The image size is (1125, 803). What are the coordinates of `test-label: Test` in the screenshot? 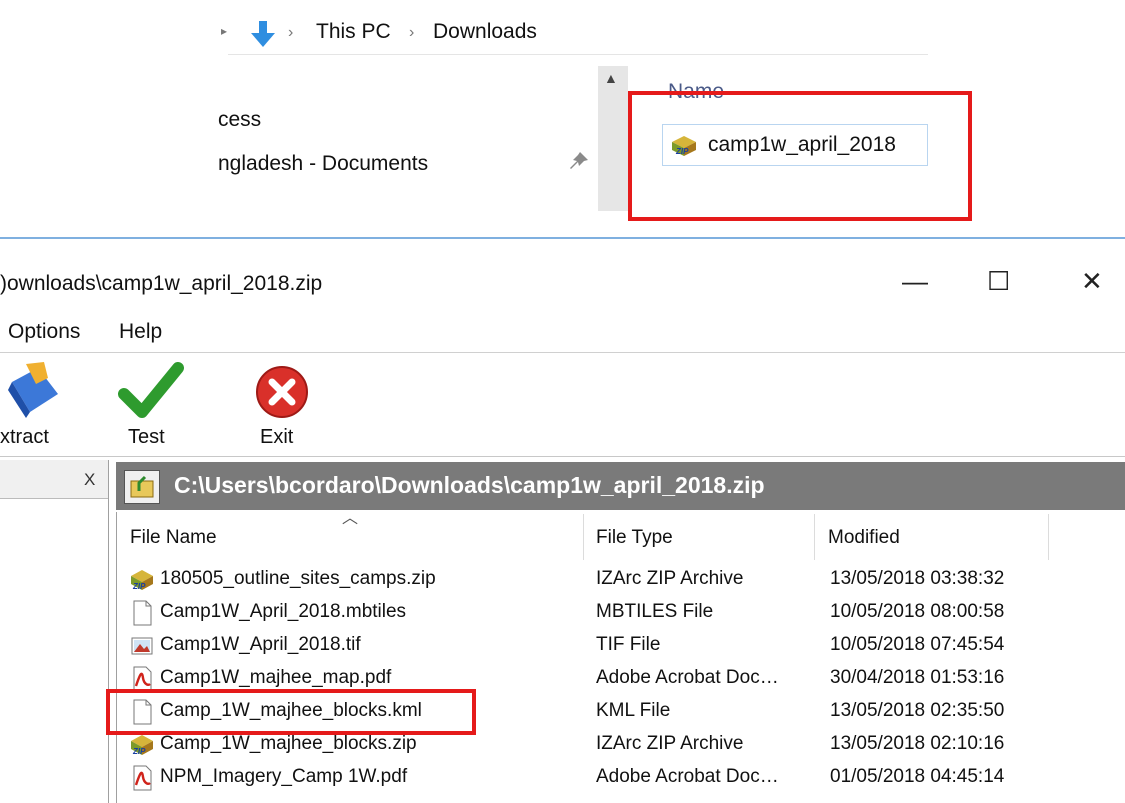 It's located at (146, 437).